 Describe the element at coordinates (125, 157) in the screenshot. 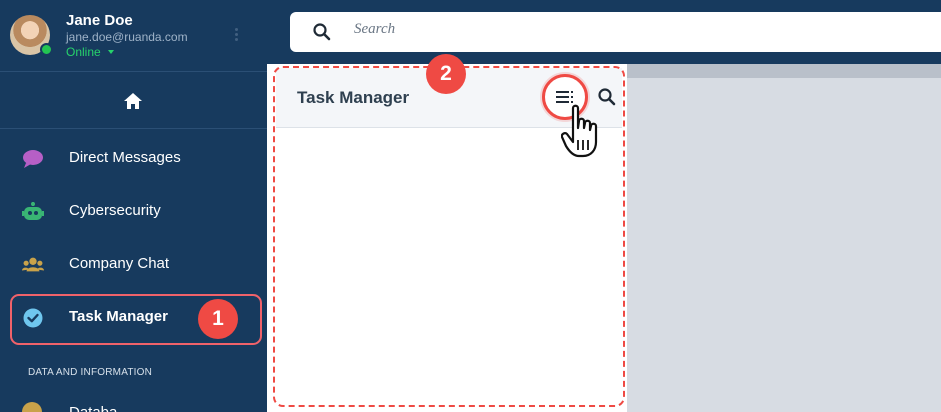

I see `sidebar-item-label: Direct Messages` at that location.